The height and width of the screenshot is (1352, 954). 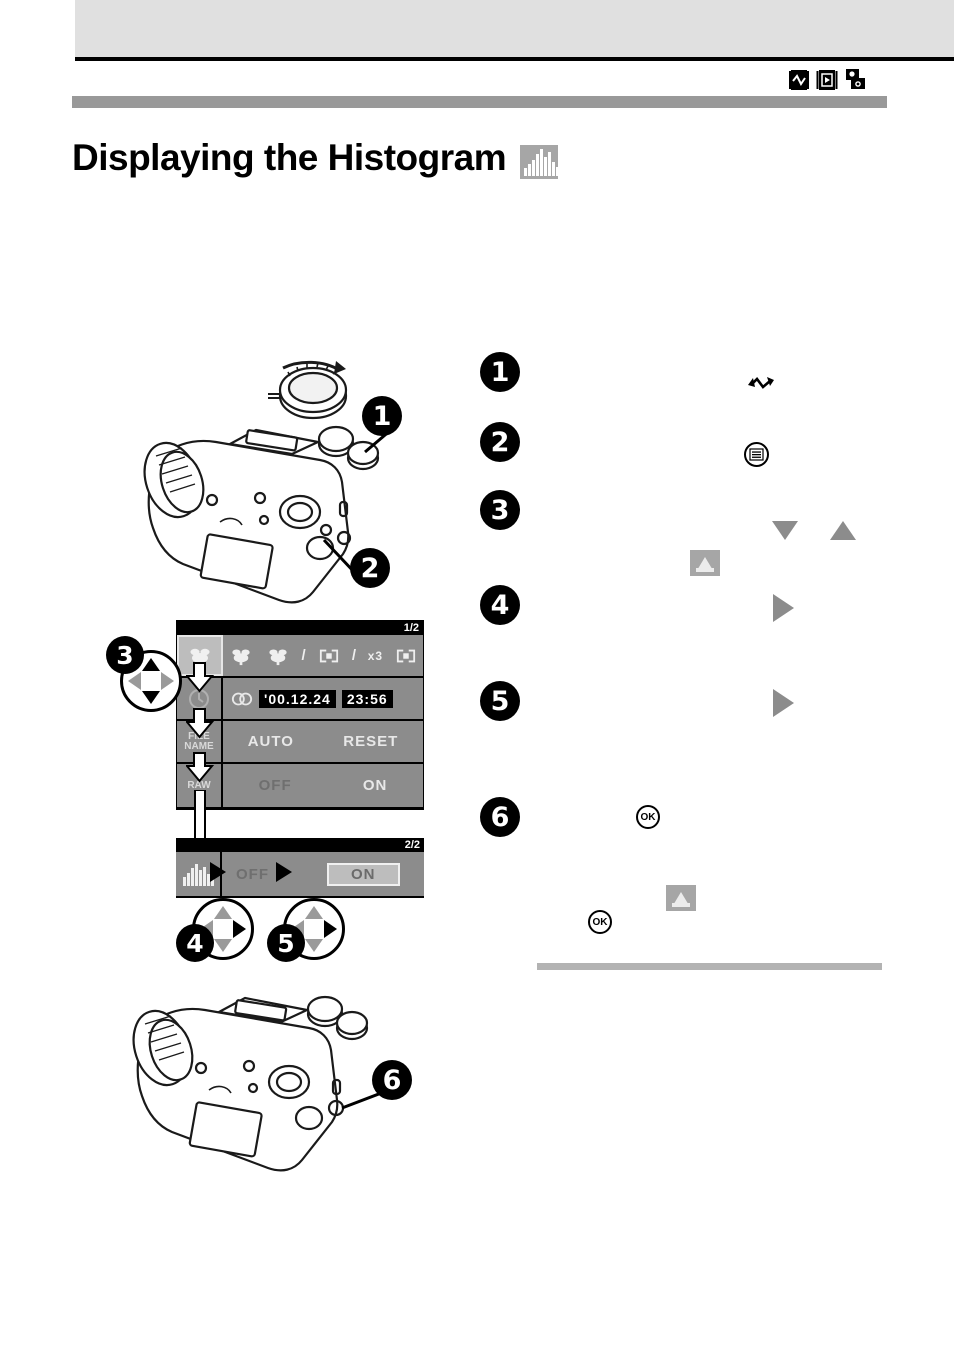 What do you see at coordinates (275, 785) in the screenshot?
I see `raw-off-option: OFF` at bounding box center [275, 785].